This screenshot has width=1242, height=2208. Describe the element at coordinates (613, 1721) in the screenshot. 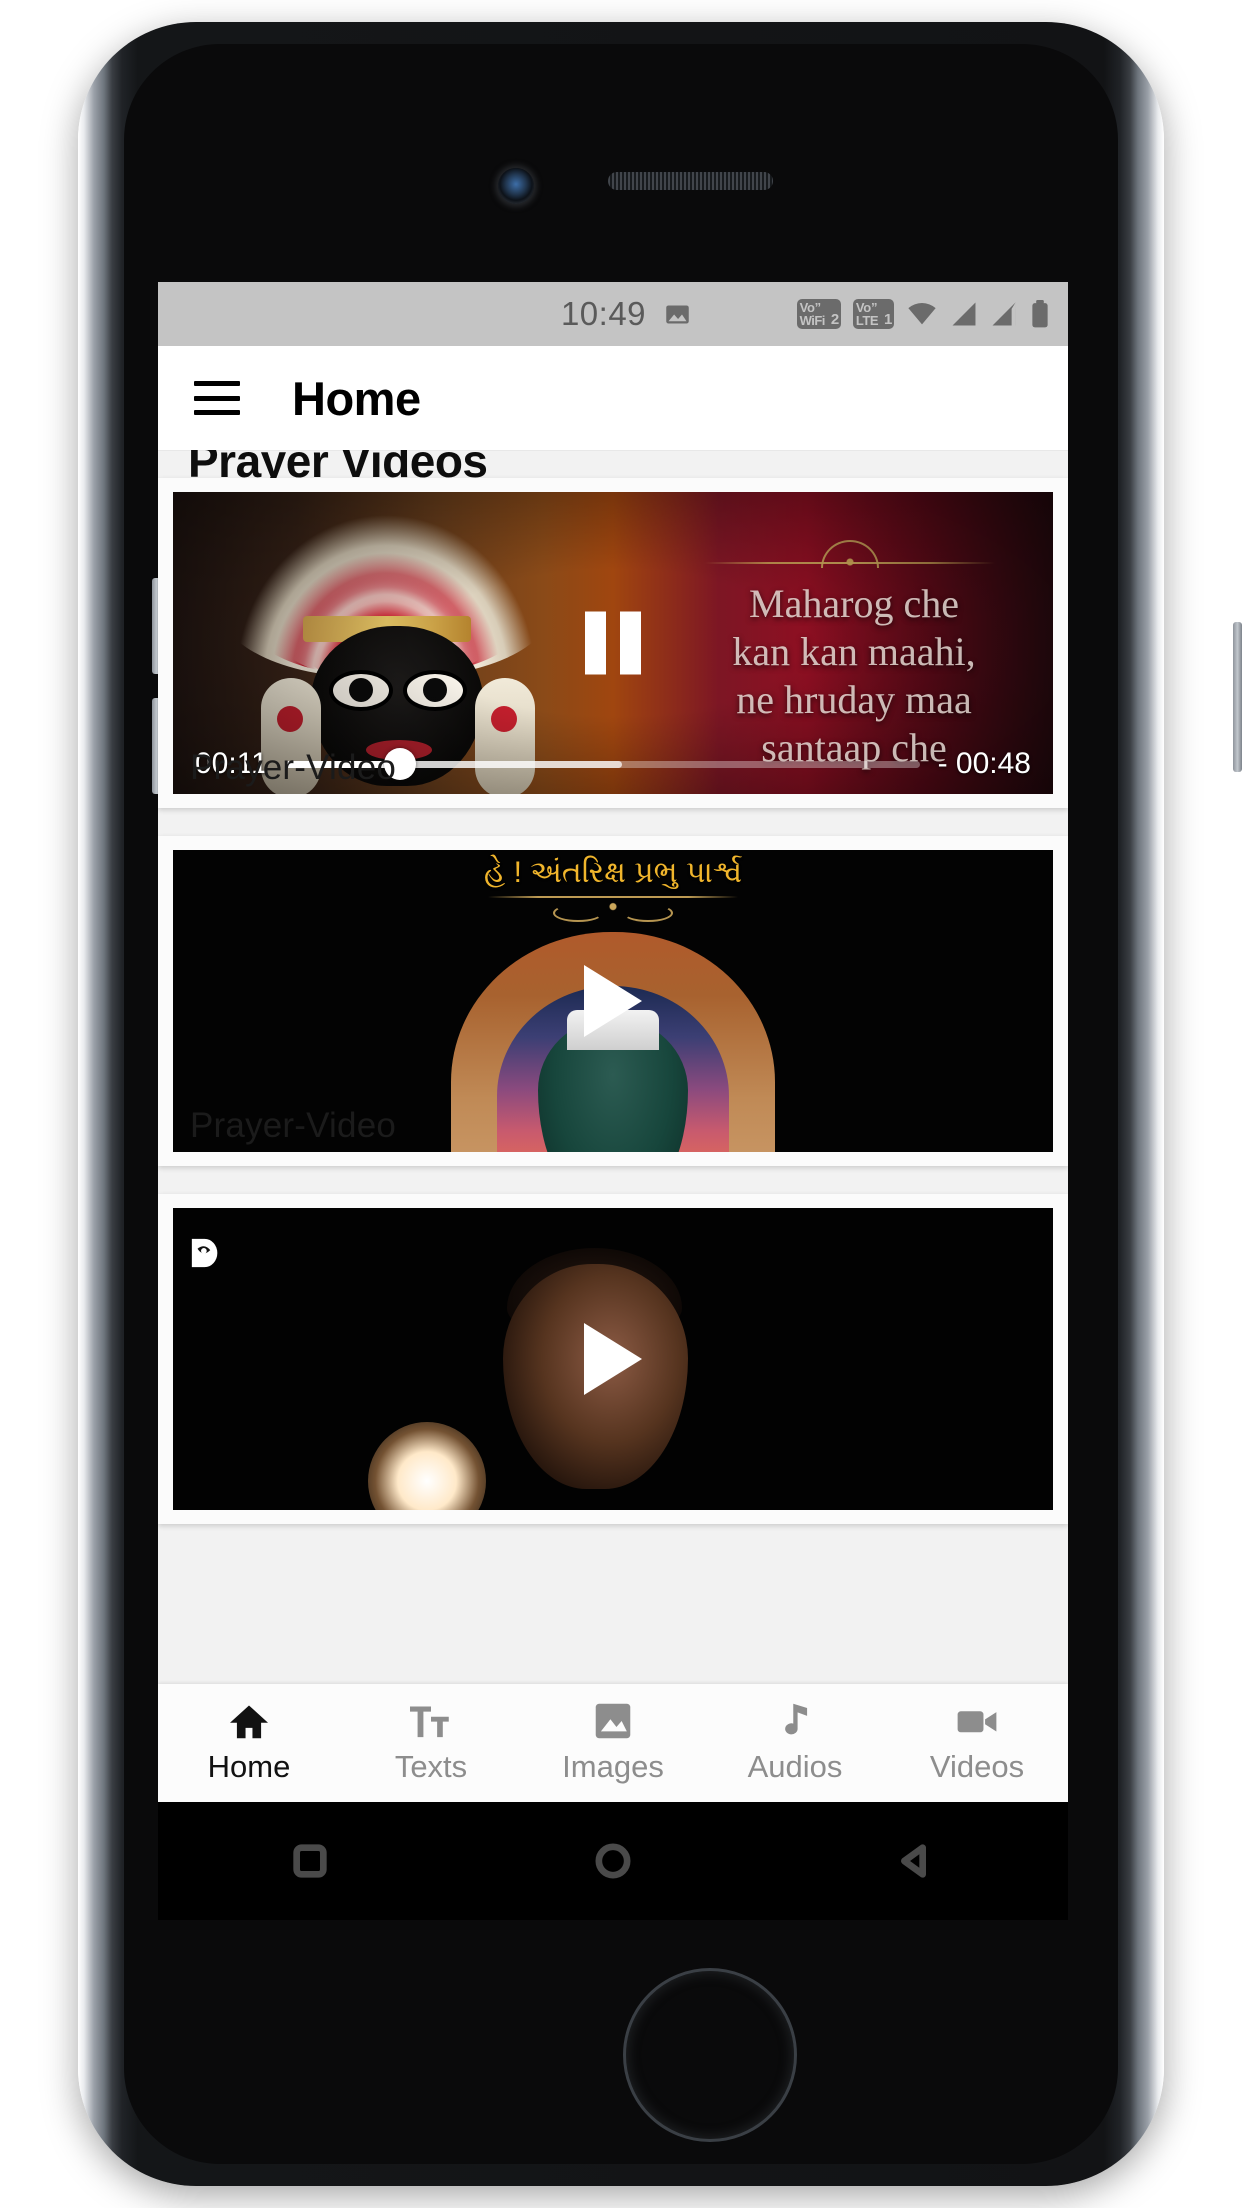

I see `image-icon` at that location.